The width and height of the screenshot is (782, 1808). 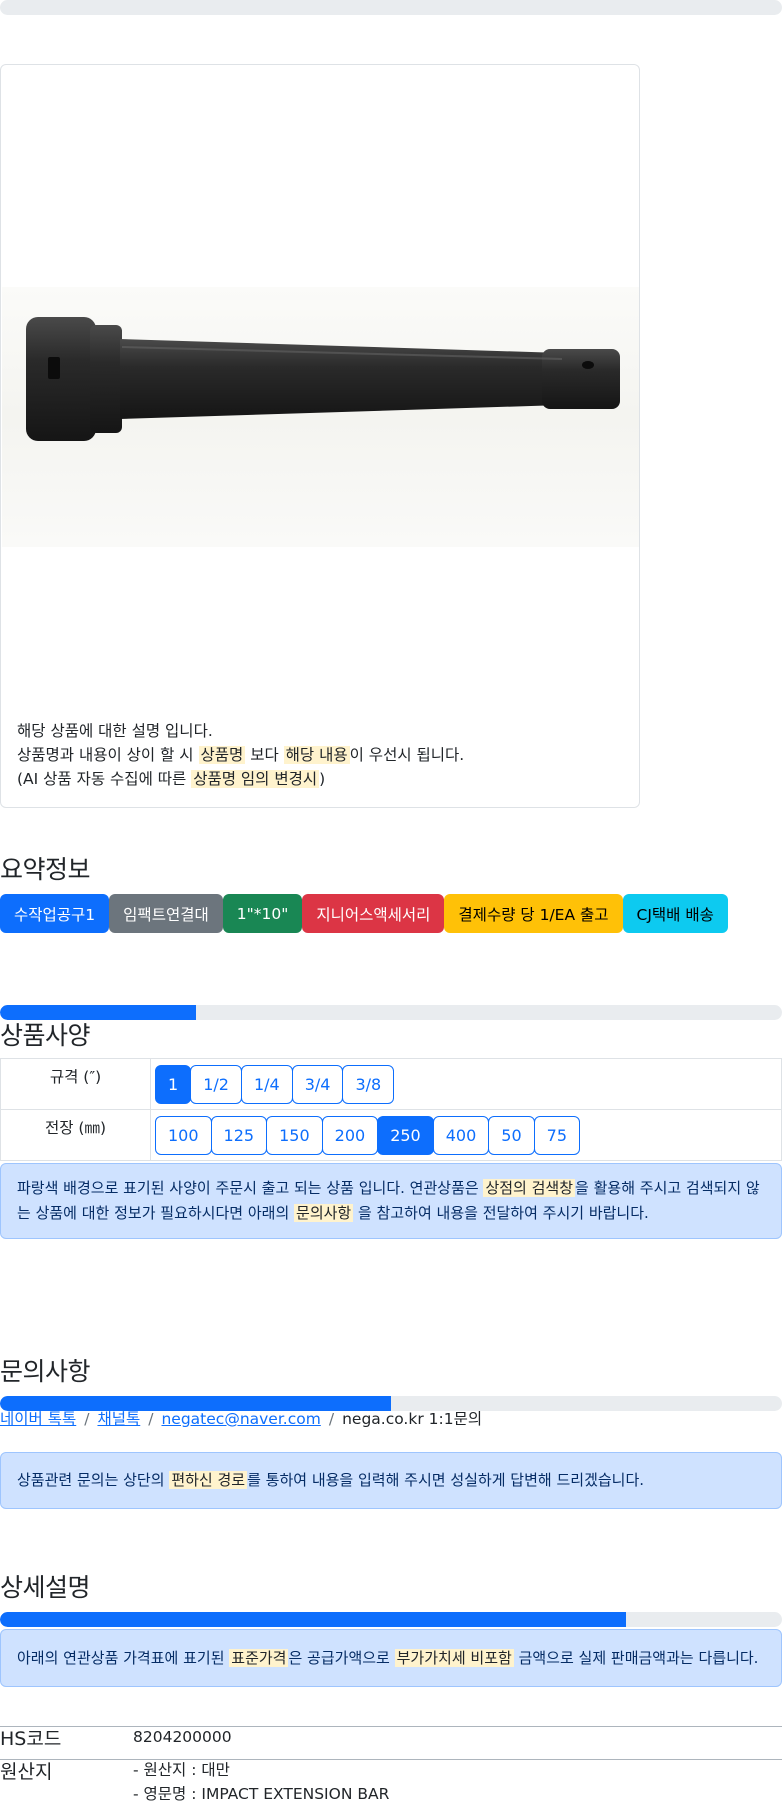 What do you see at coordinates (533, 913) in the screenshot?
I see `badge-quantity: 결제수량 당 1/EA 출고` at bounding box center [533, 913].